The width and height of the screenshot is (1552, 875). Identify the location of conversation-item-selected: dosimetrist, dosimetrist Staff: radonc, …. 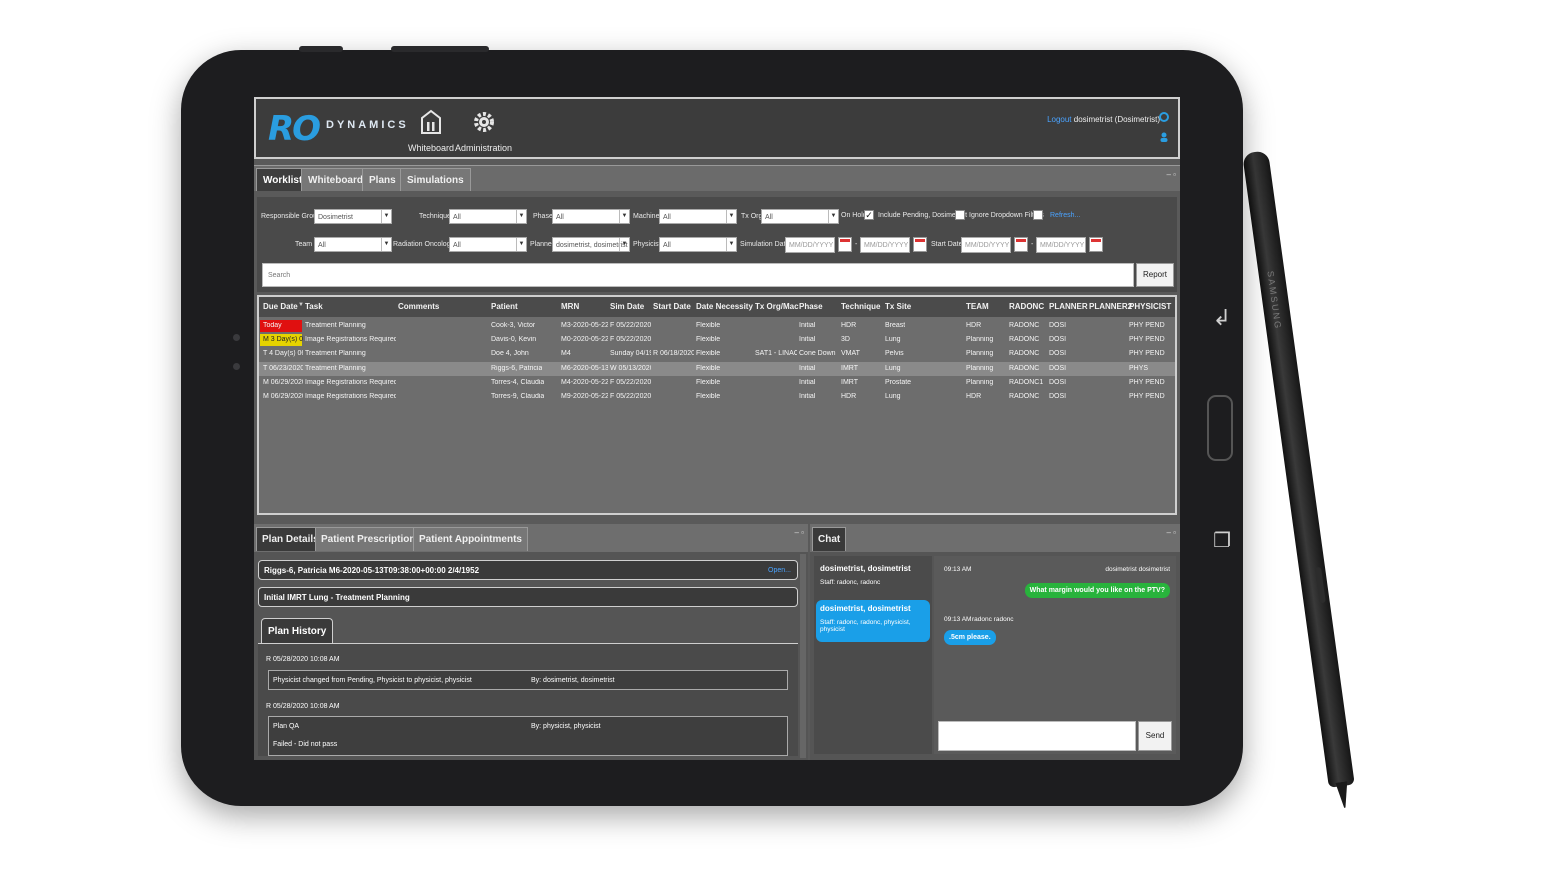
(873, 621).